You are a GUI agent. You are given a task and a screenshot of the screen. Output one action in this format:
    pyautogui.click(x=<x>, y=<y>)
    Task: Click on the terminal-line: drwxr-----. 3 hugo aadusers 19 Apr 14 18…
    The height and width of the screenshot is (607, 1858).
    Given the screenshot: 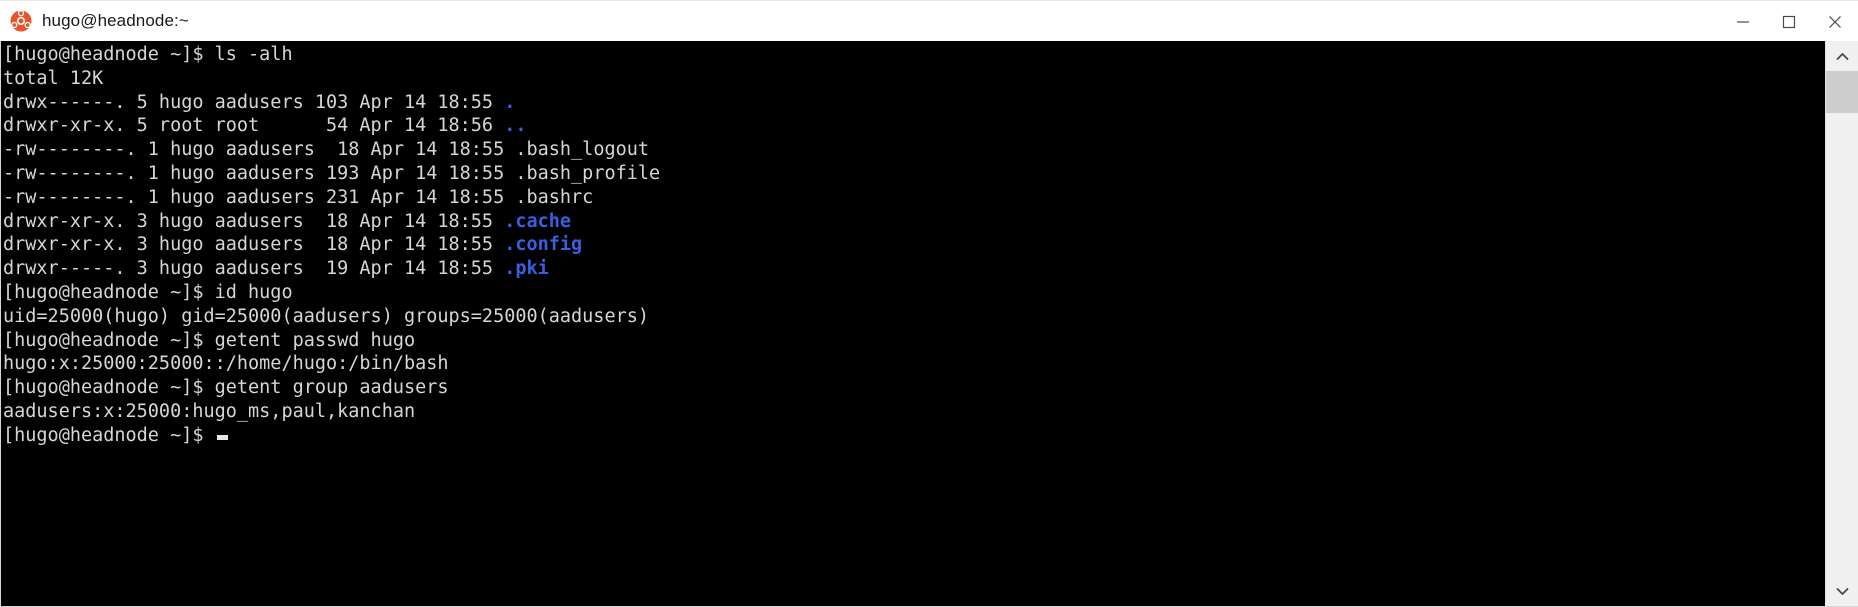 What is the action you would take?
    pyautogui.click(x=914, y=269)
    